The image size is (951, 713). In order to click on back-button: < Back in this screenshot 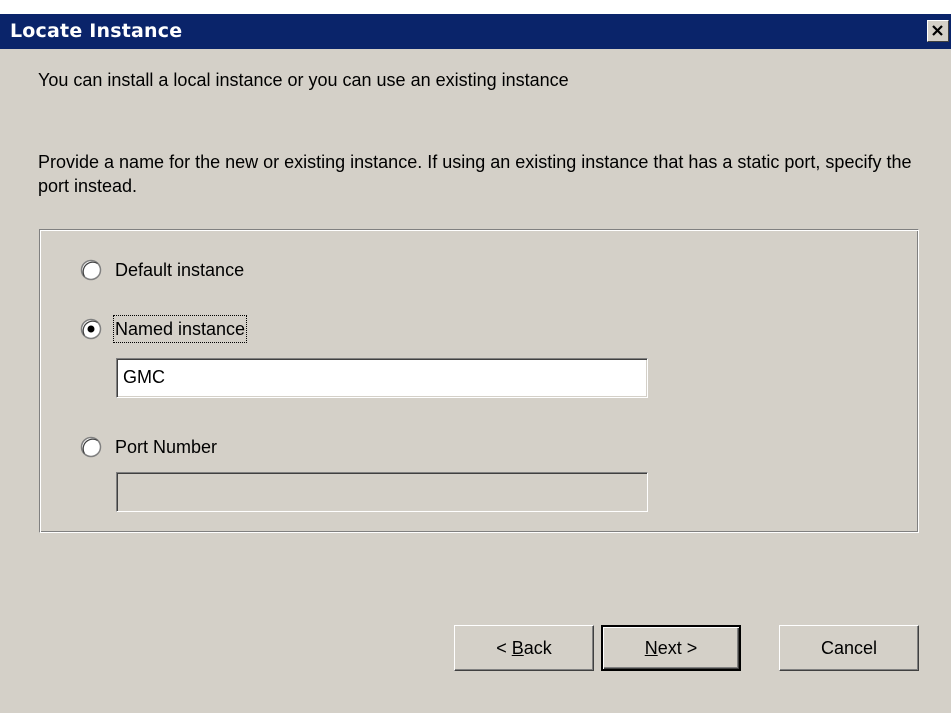, I will do `click(524, 648)`.